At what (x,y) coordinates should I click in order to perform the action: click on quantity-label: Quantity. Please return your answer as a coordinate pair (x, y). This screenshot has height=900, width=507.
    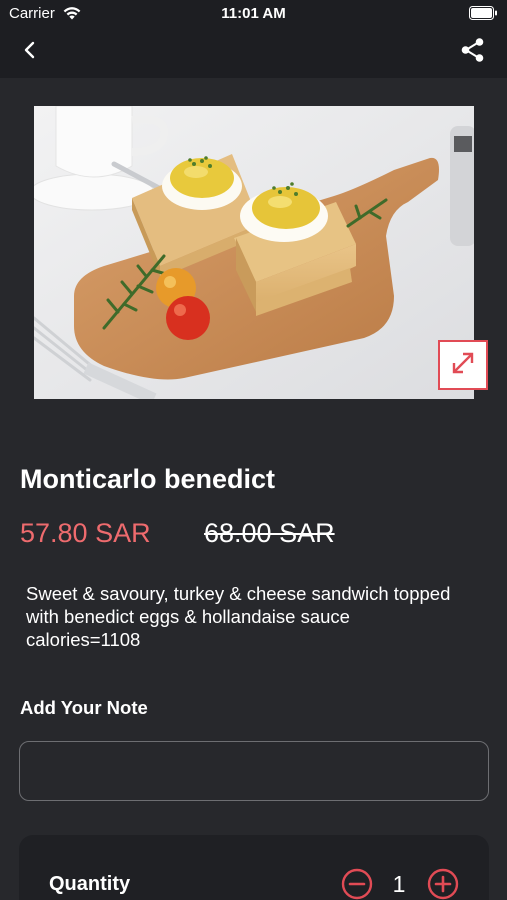
    Looking at the image, I should click on (90, 884).